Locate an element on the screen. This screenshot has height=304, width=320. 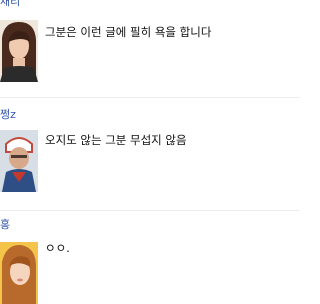
comment-text: 오지도 않는 그분 무섭지 않음 is located at coordinates (116, 140).